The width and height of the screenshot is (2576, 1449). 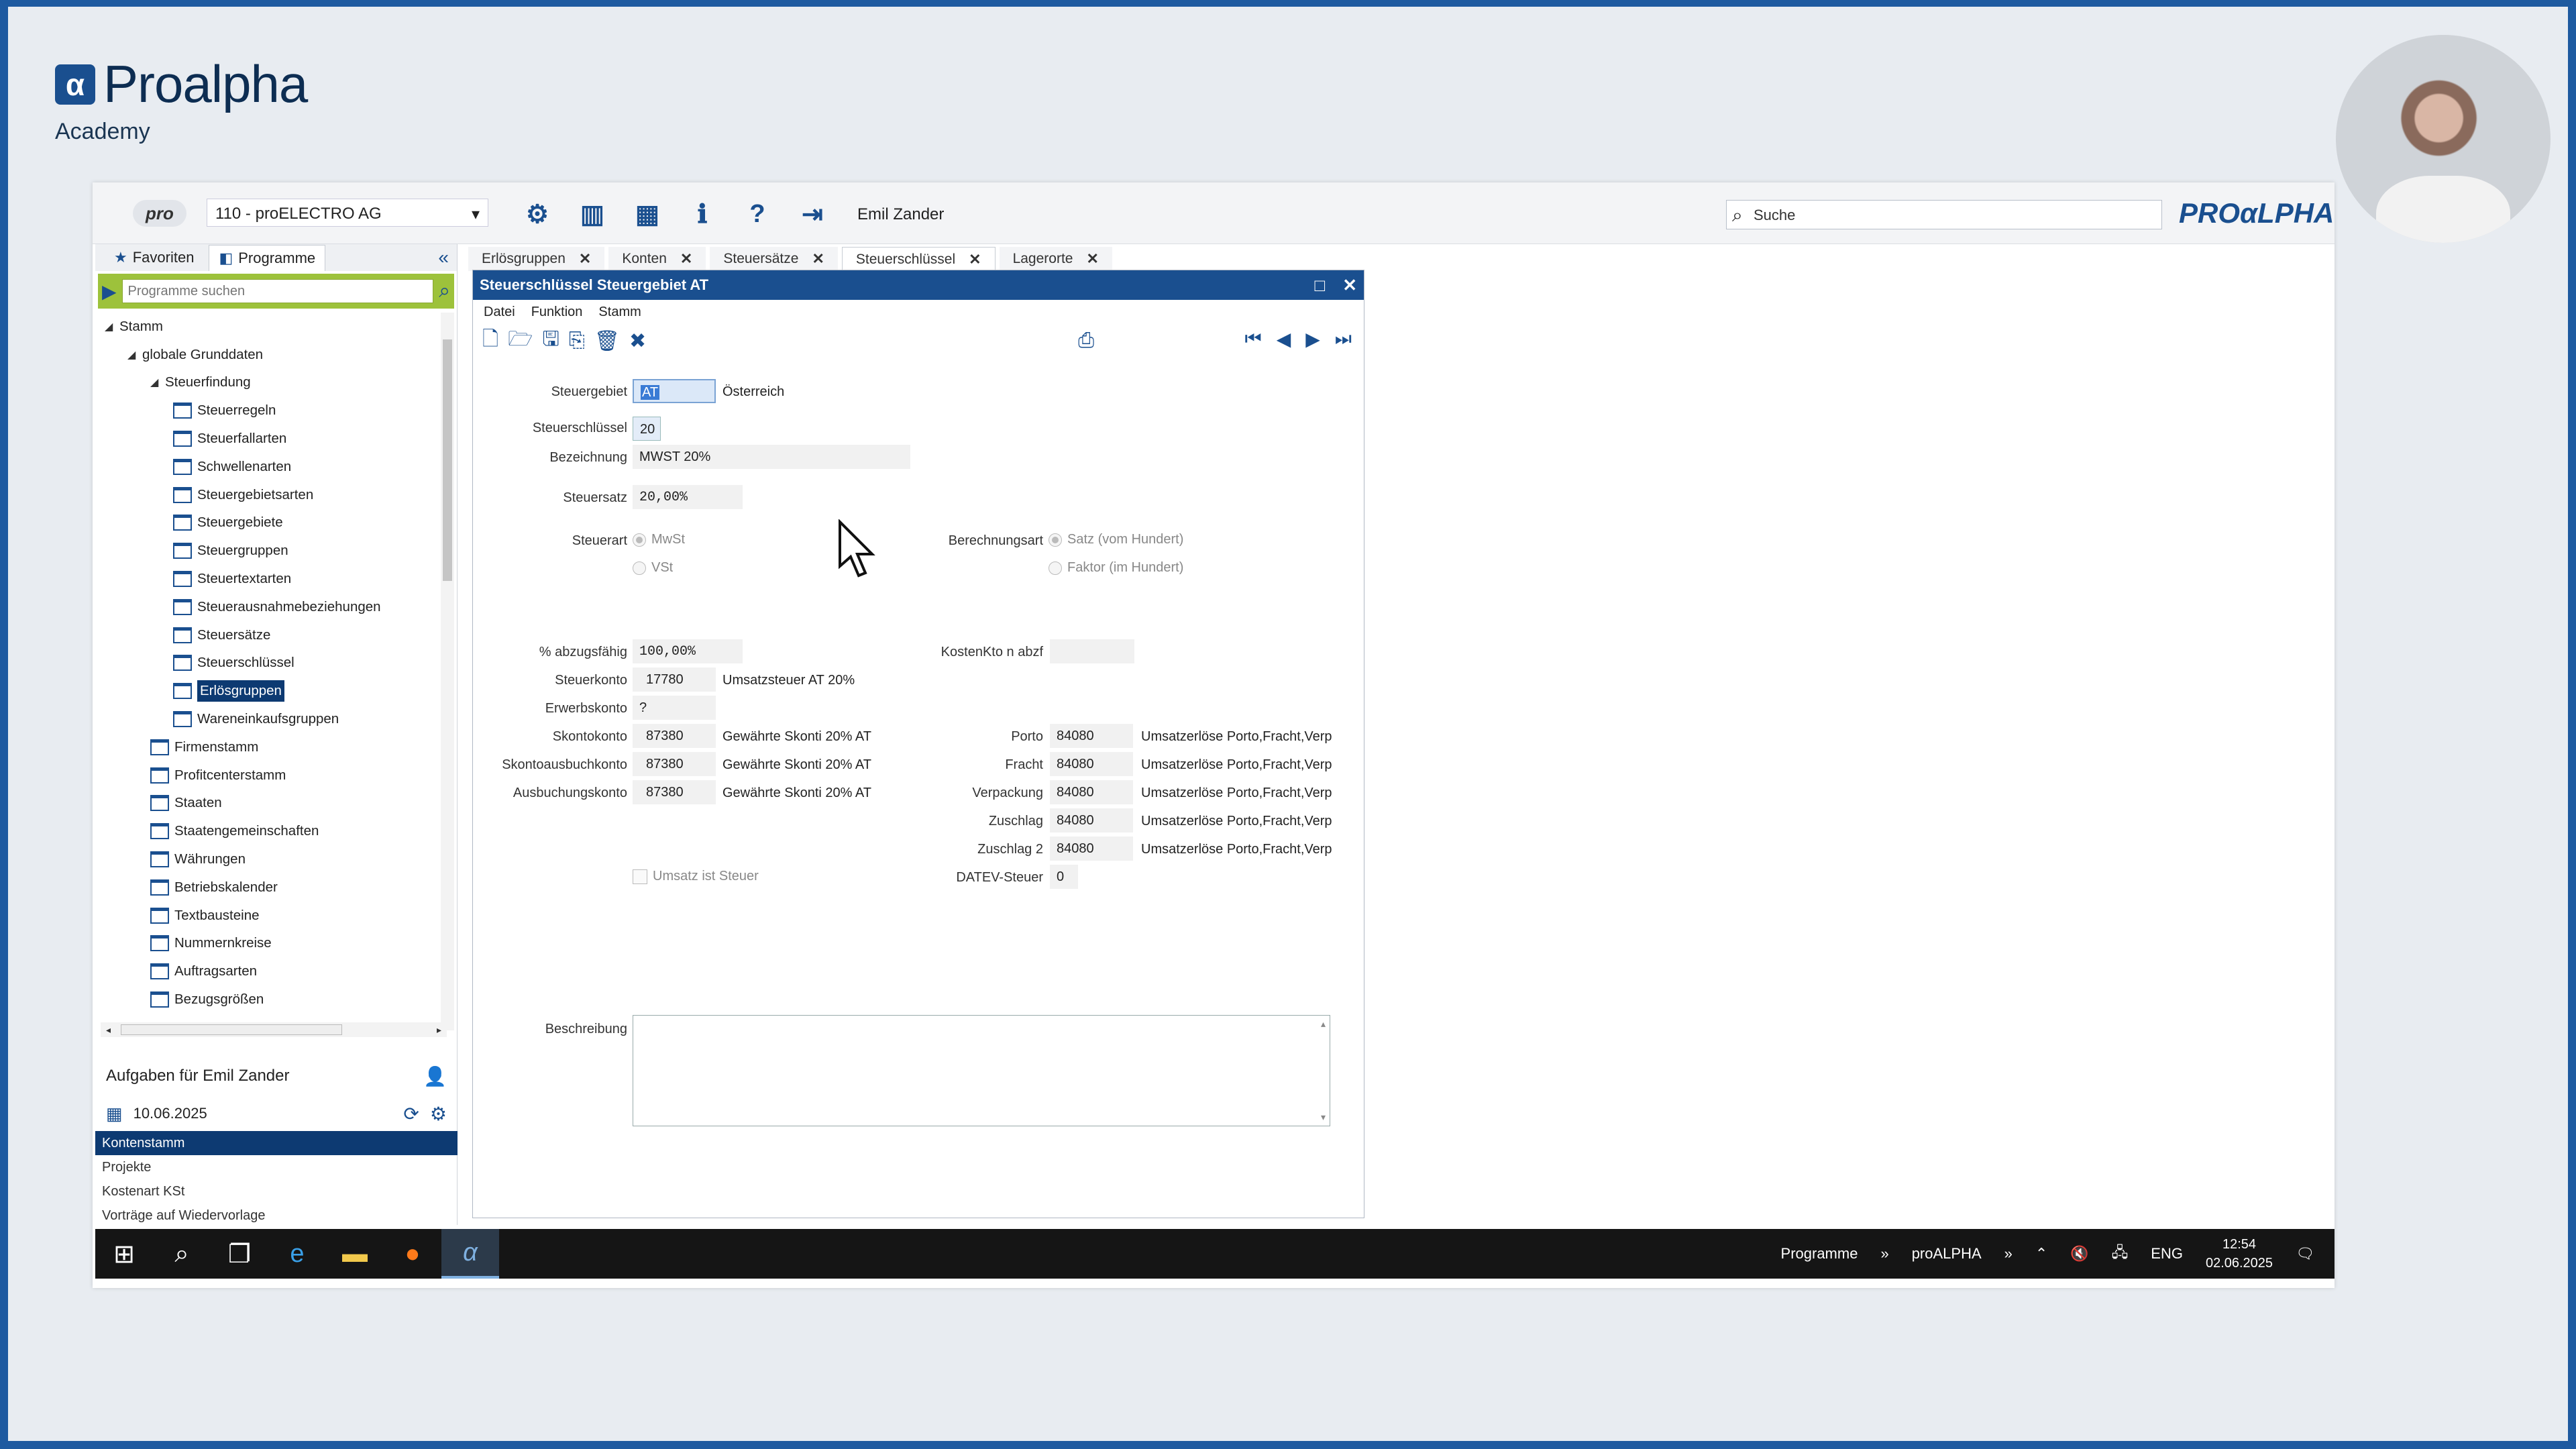 What do you see at coordinates (439, 1030) in the screenshot?
I see `scroll-right-icon: ▸` at bounding box center [439, 1030].